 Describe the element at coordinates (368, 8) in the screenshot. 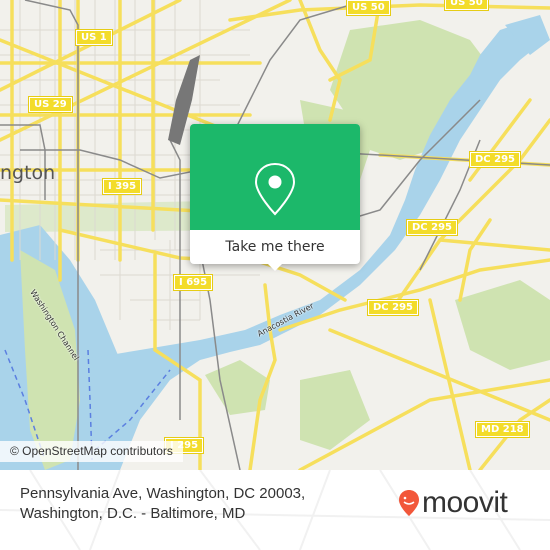

I see `route-shield-us50-a: US 50` at that location.